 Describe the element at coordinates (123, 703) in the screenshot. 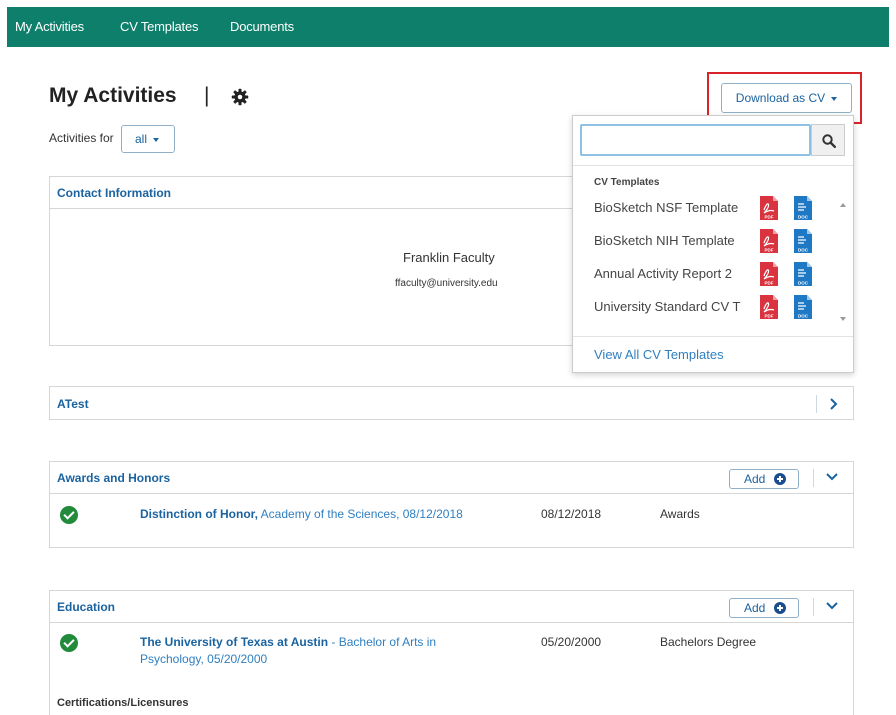

I see `certifications-licensures-label: Certifications/Licensures` at that location.